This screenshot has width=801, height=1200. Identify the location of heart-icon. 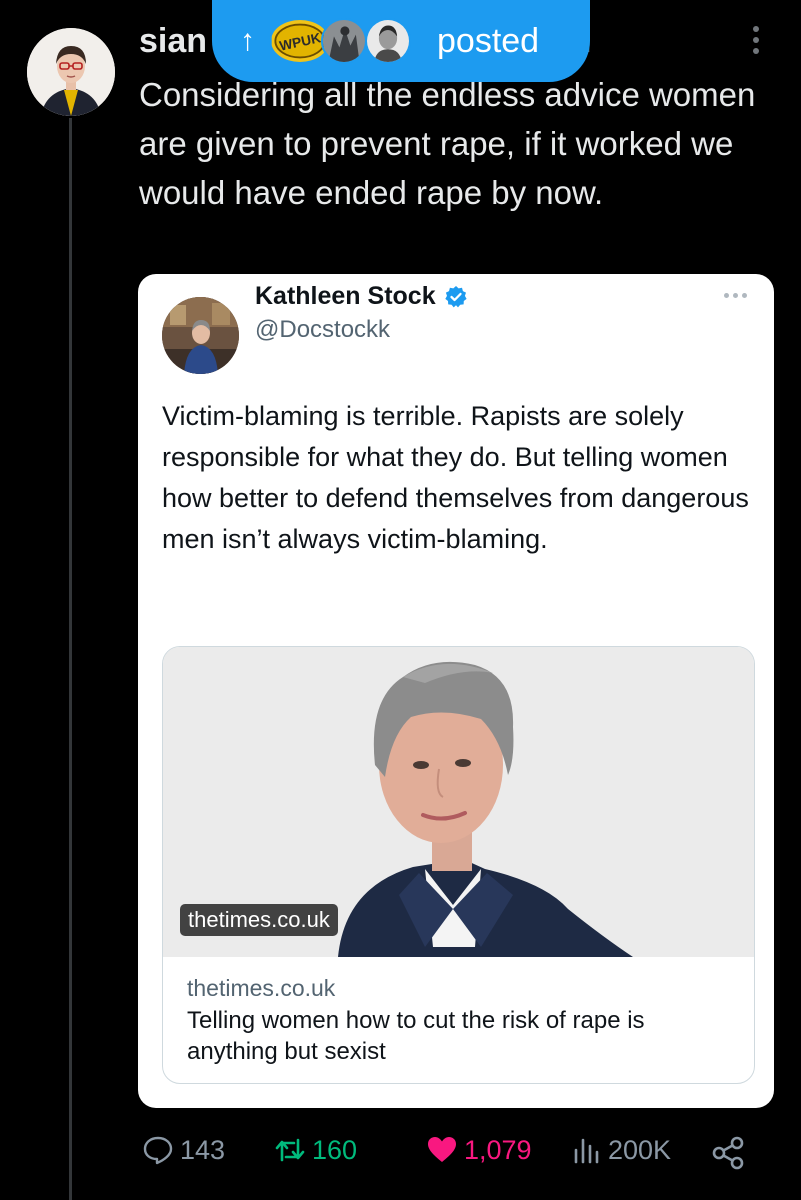
(442, 1149).